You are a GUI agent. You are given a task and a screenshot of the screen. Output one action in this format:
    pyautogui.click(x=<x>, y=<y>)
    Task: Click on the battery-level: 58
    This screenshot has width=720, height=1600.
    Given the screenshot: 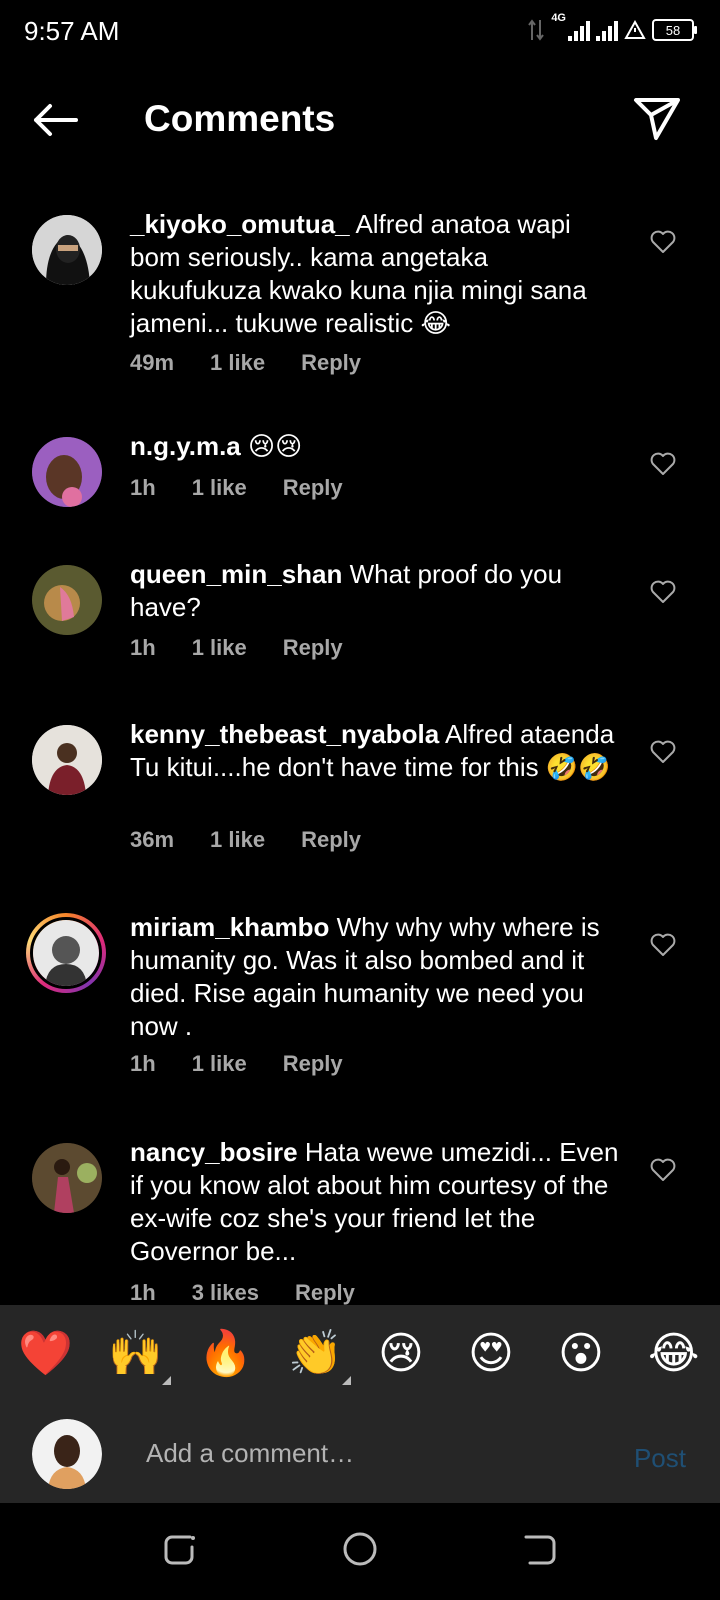 What is the action you would take?
    pyautogui.click(x=673, y=30)
    